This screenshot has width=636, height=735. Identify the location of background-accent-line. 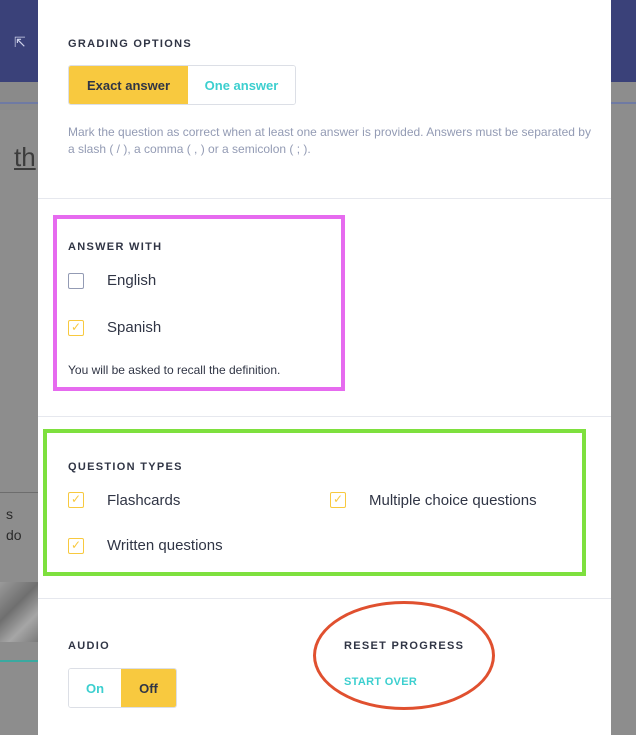
(19, 661).